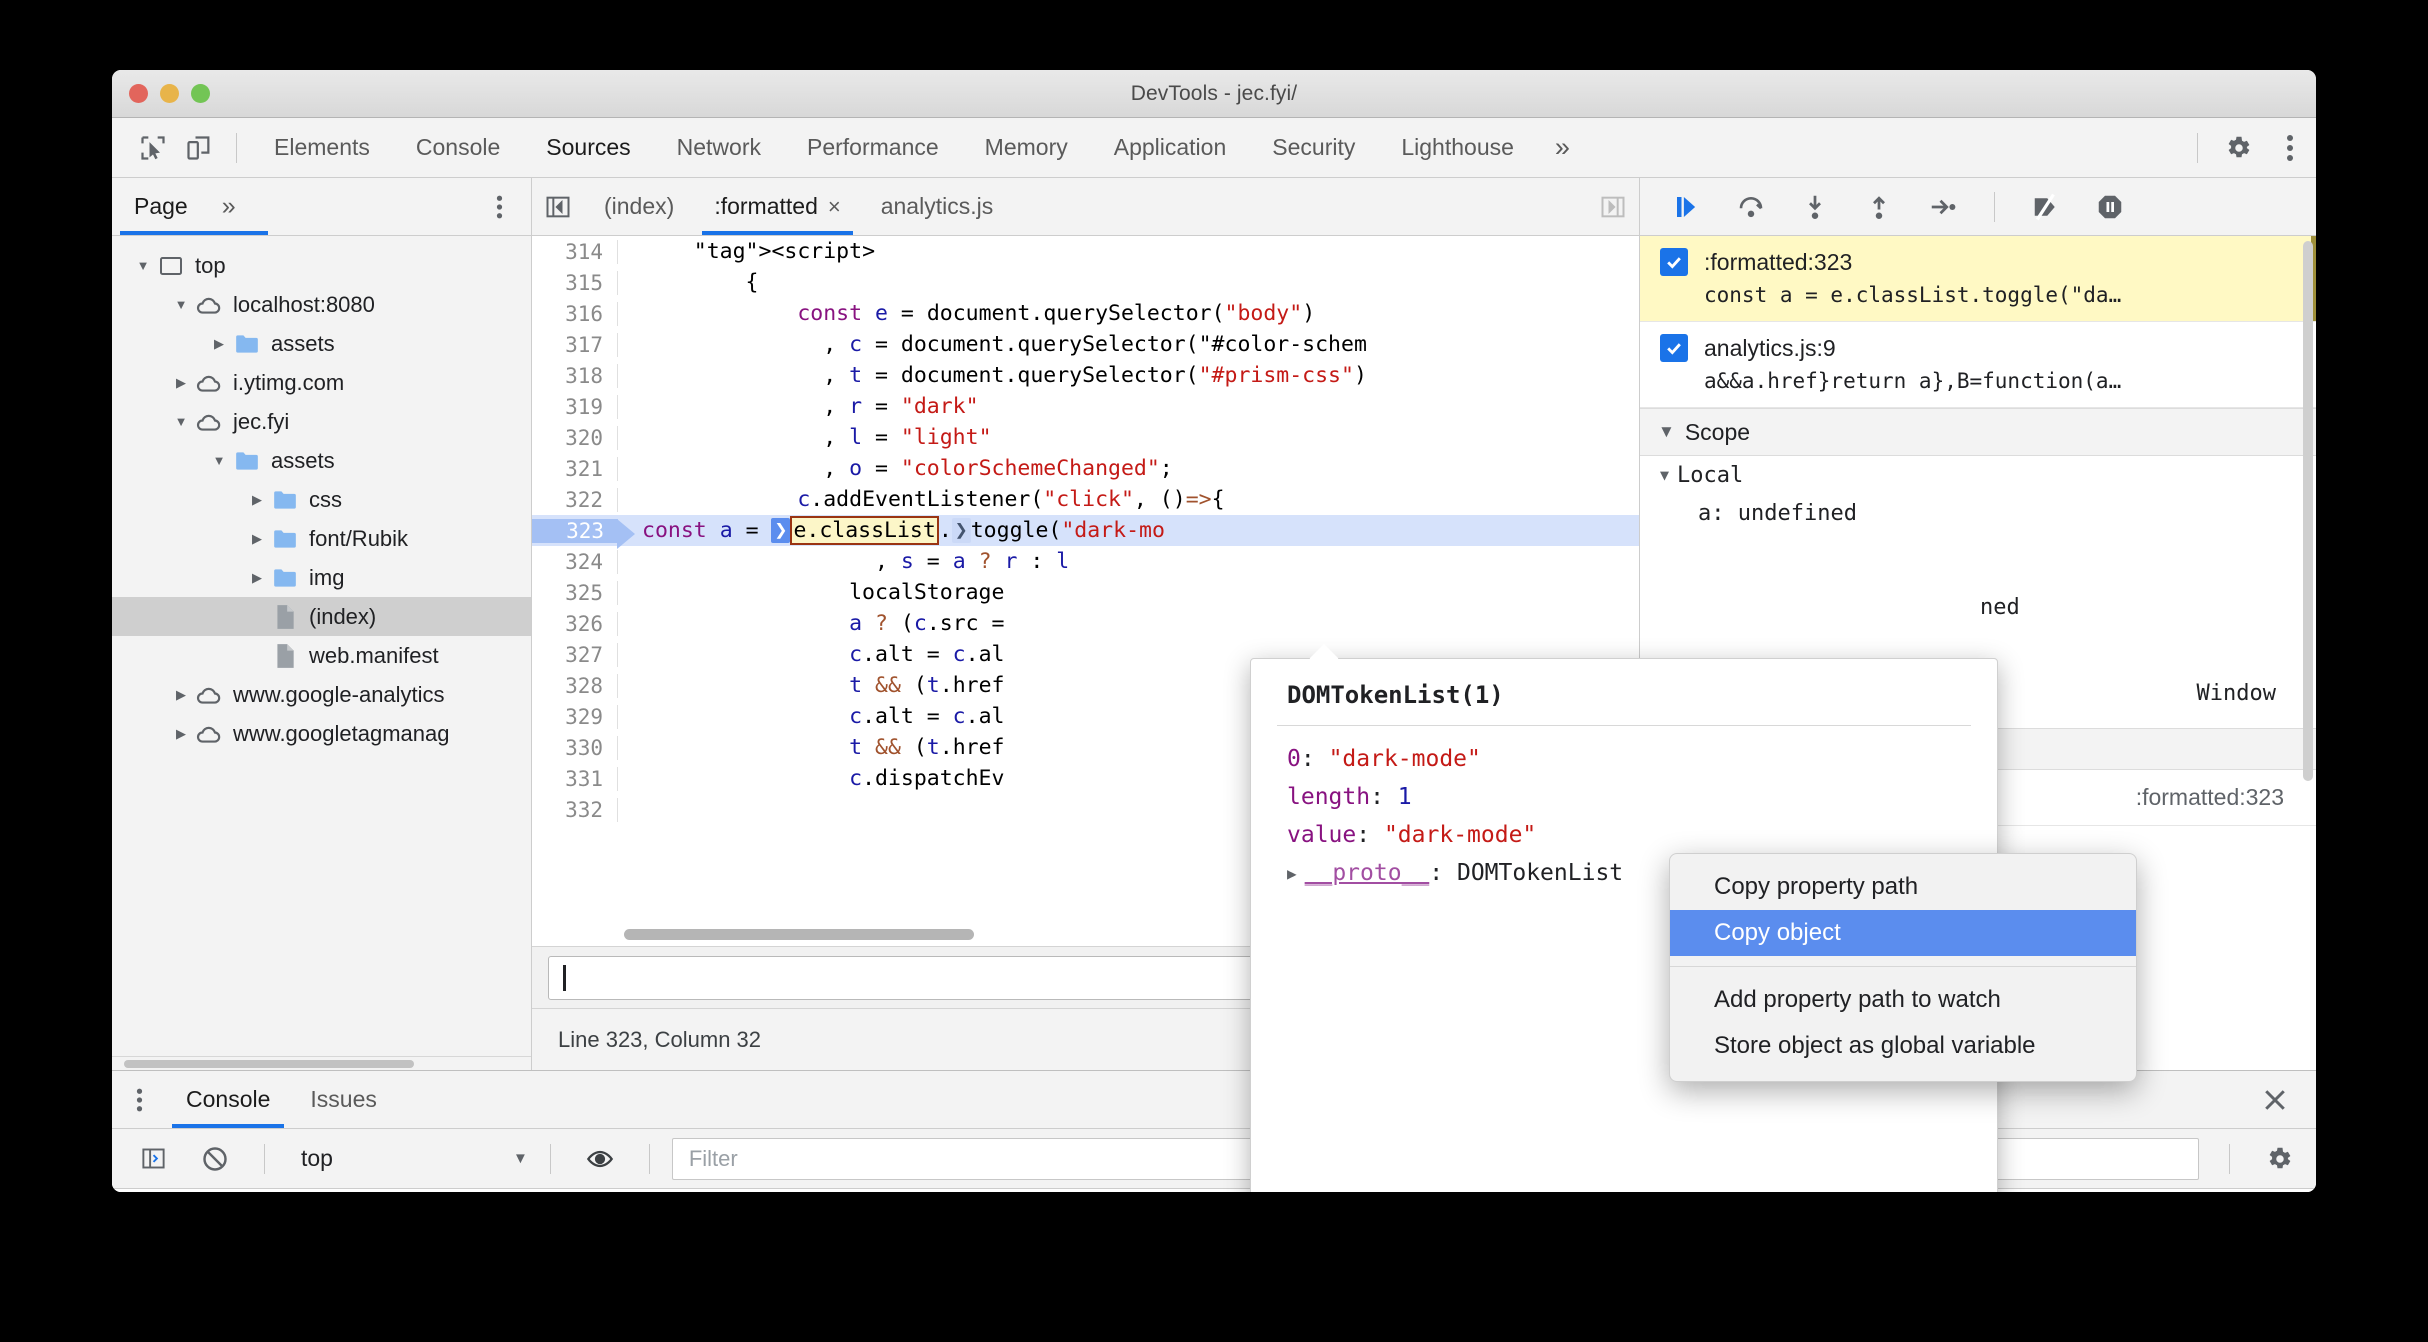  I want to click on resume-script-icon, so click(1687, 207).